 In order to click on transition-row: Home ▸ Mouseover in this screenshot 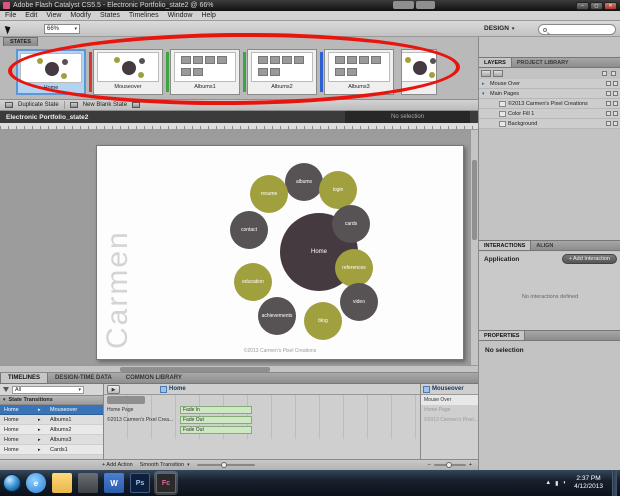, I will do `click(51, 410)`.